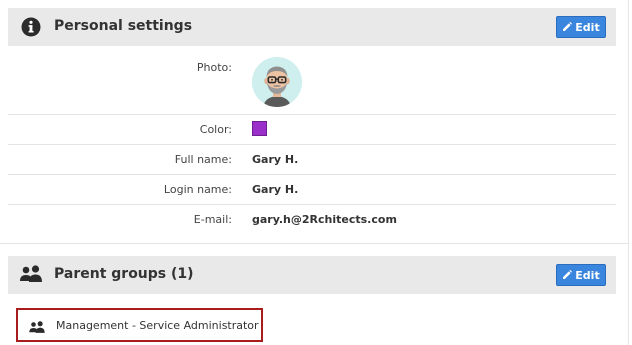 The image size is (632, 345). Describe the element at coordinates (312, 160) in the screenshot. I see `full-name-row: Full name: Gary H.` at that location.